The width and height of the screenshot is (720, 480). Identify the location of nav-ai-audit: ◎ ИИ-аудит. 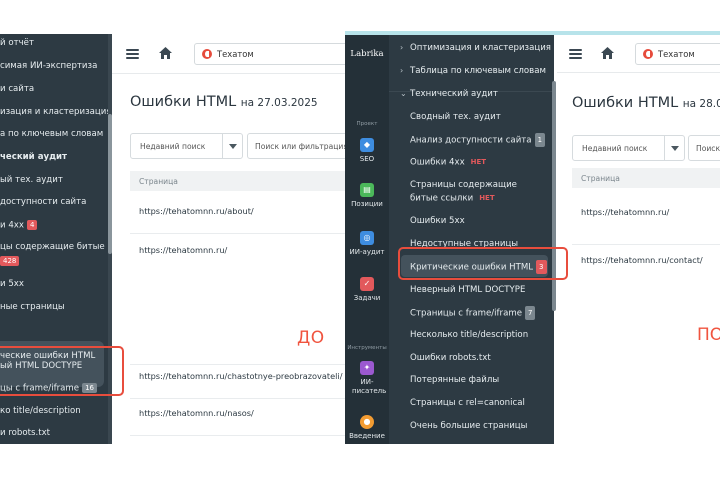
(367, 244).